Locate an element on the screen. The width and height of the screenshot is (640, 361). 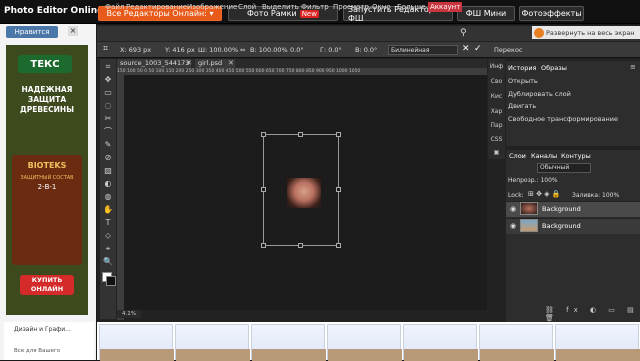
like-button: Нравится is located at coordinates (32, 32).